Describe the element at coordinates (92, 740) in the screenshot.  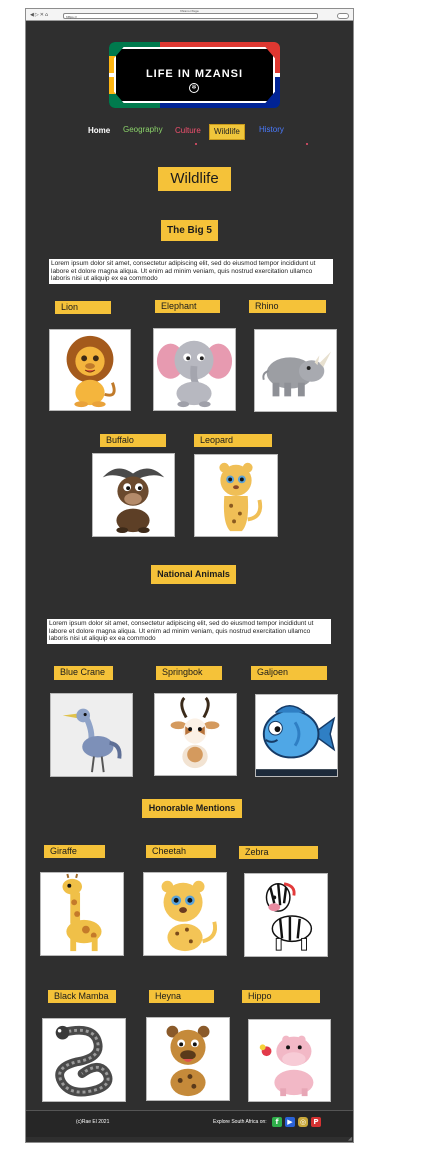
I see `blue-crane-drawing` at that location.